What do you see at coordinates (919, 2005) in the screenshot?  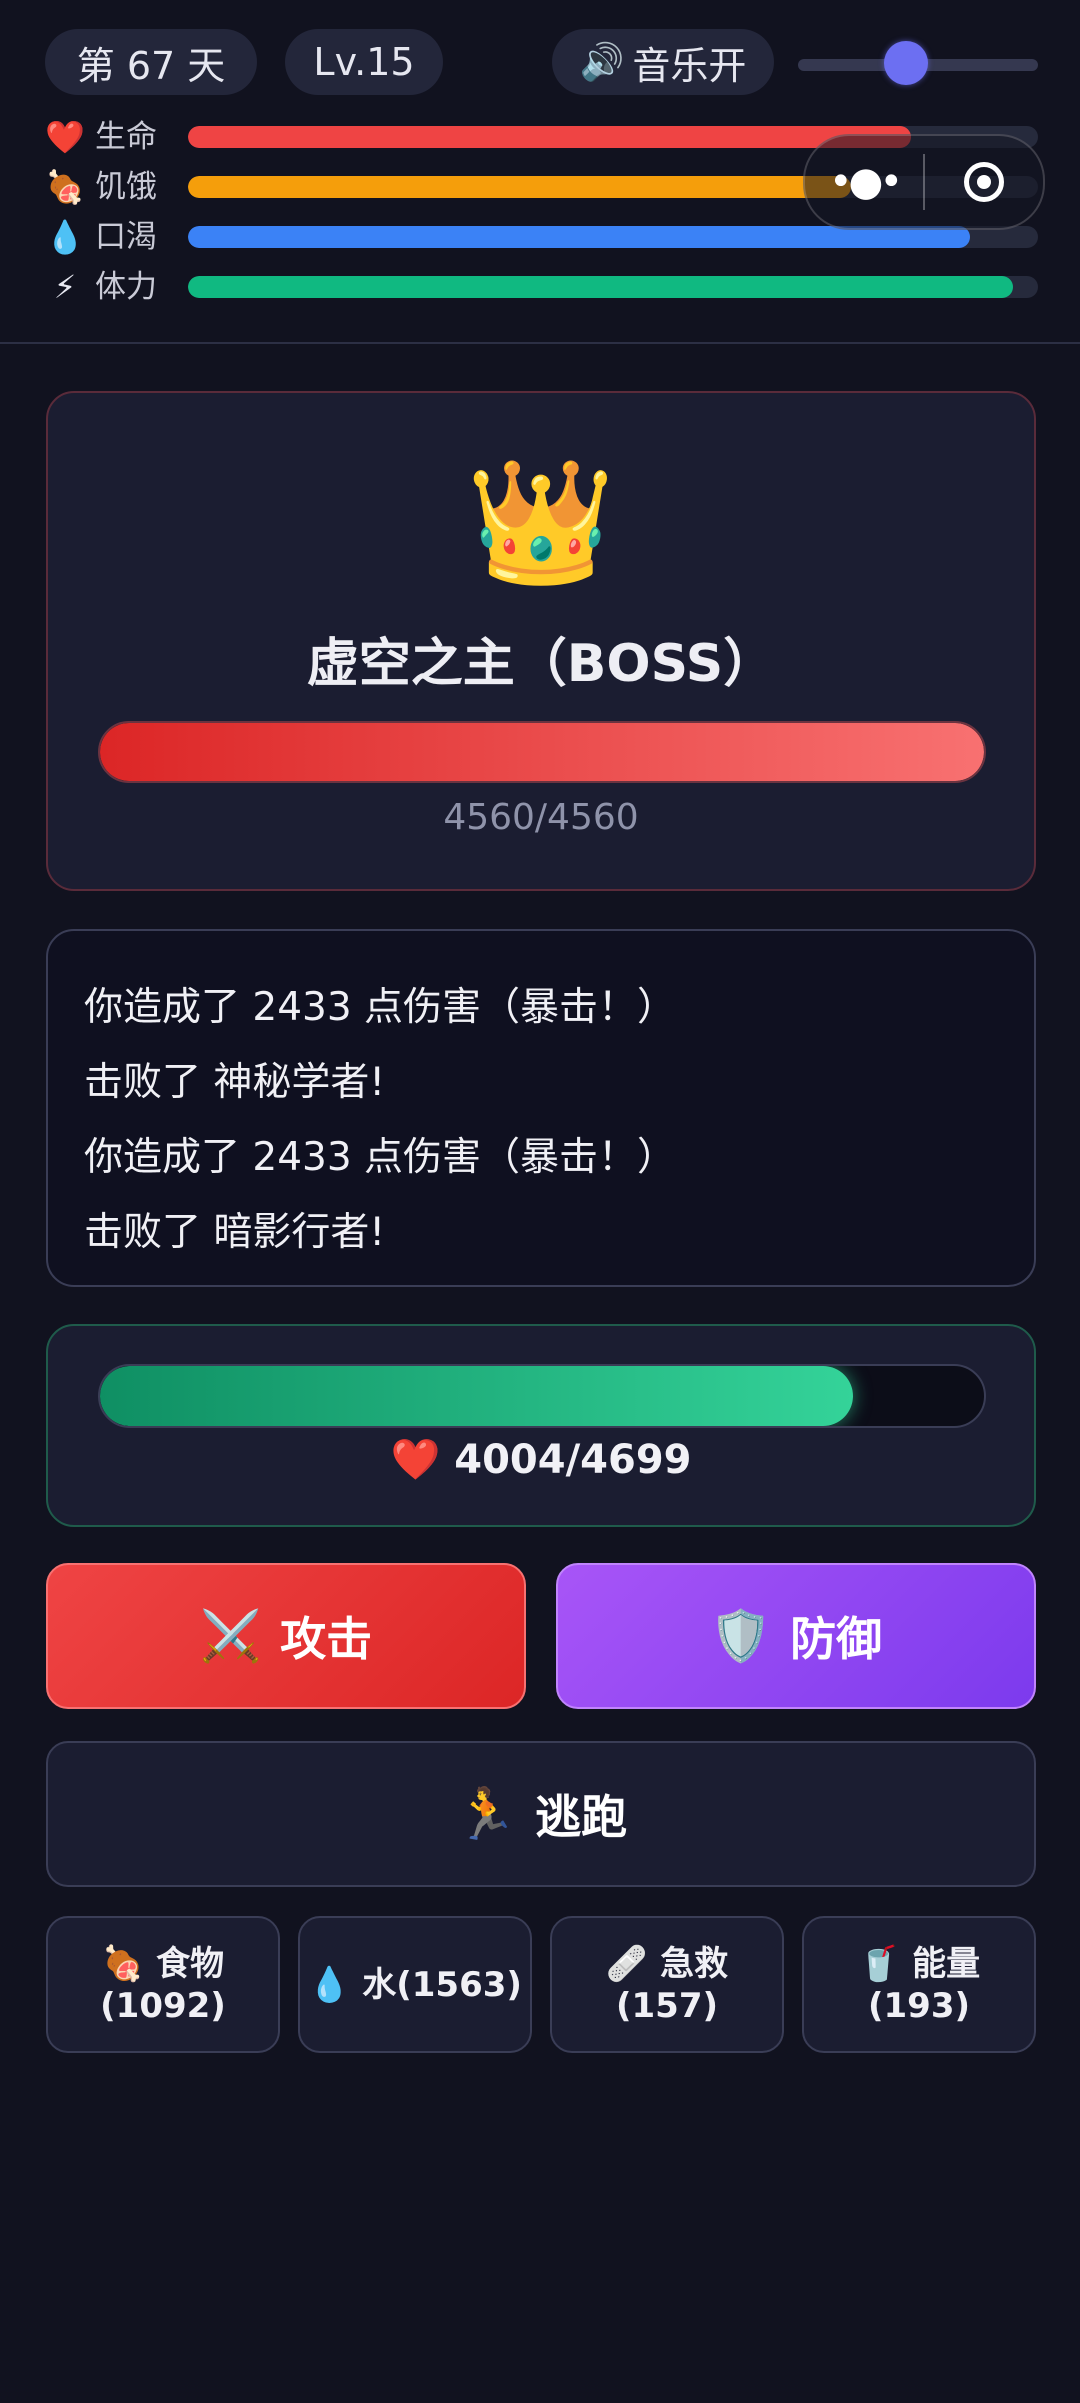 I see `item-count: (193)` at bounding box center [919, 2005].